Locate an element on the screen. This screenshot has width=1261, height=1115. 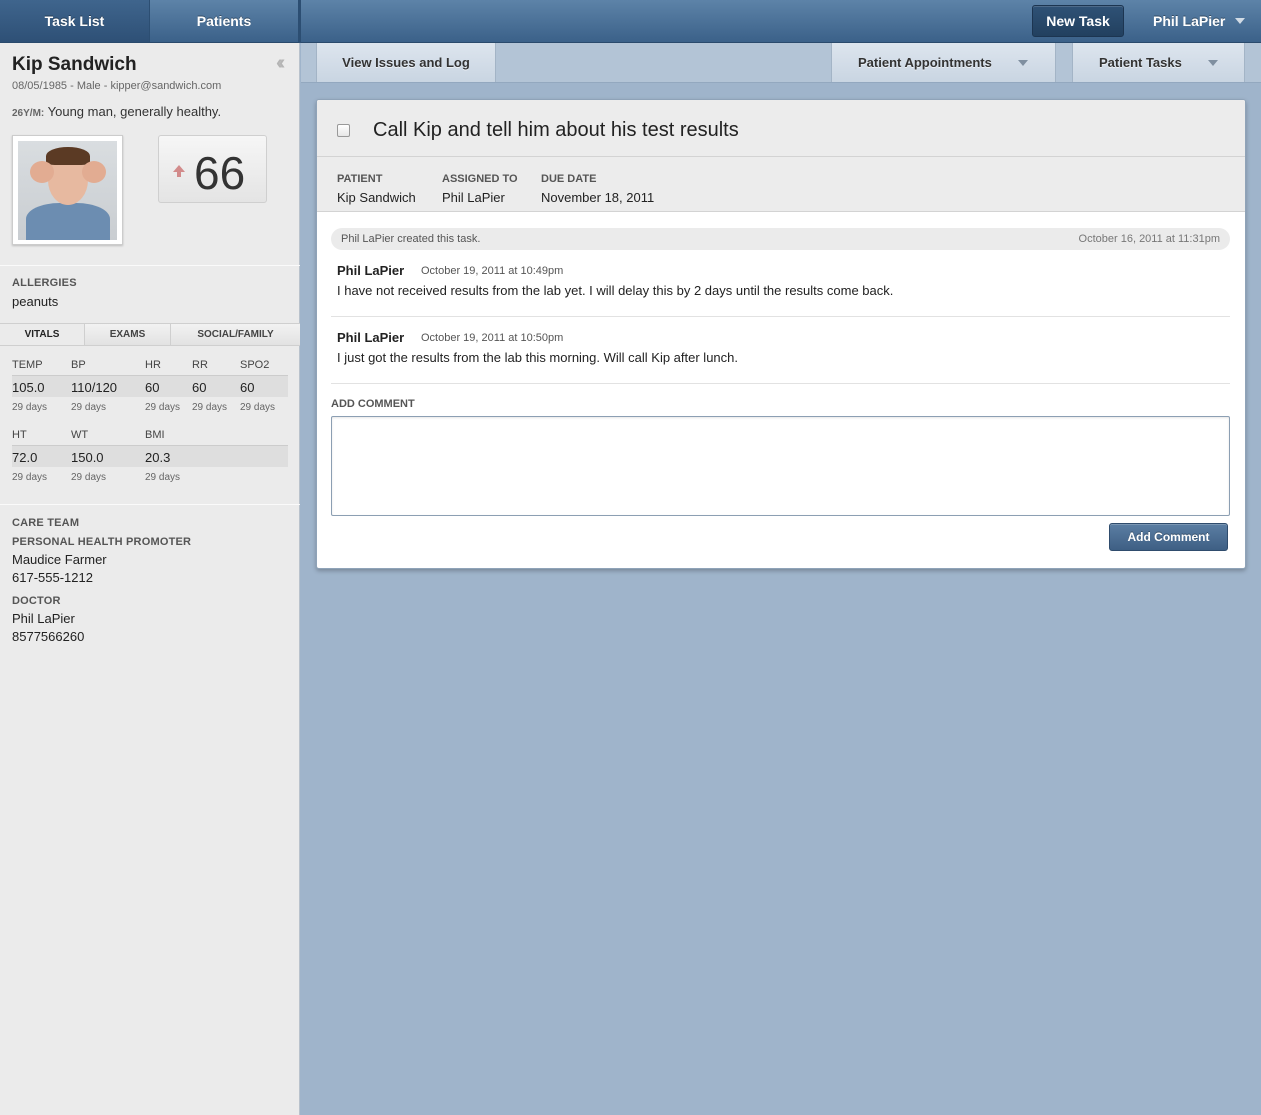
assigned-label: ASSIGNED TO is located at coordinates (480, 179).